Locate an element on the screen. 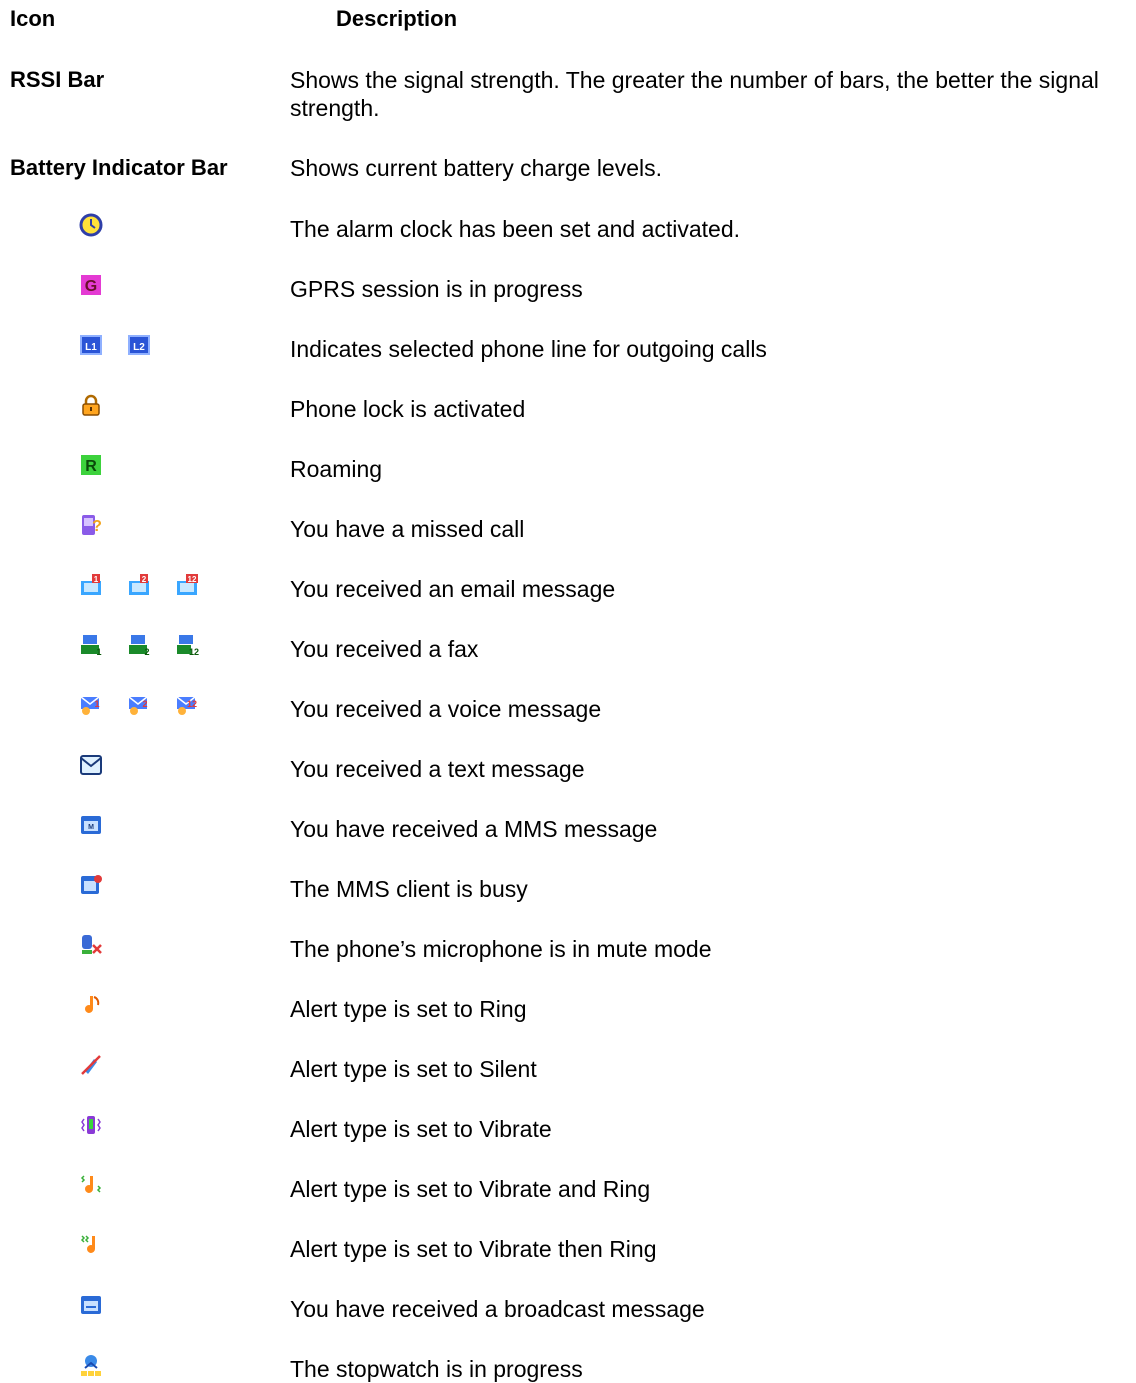  item-description: Alert type is set to Vibrate then Ring is located at coordinates (473, 1249).